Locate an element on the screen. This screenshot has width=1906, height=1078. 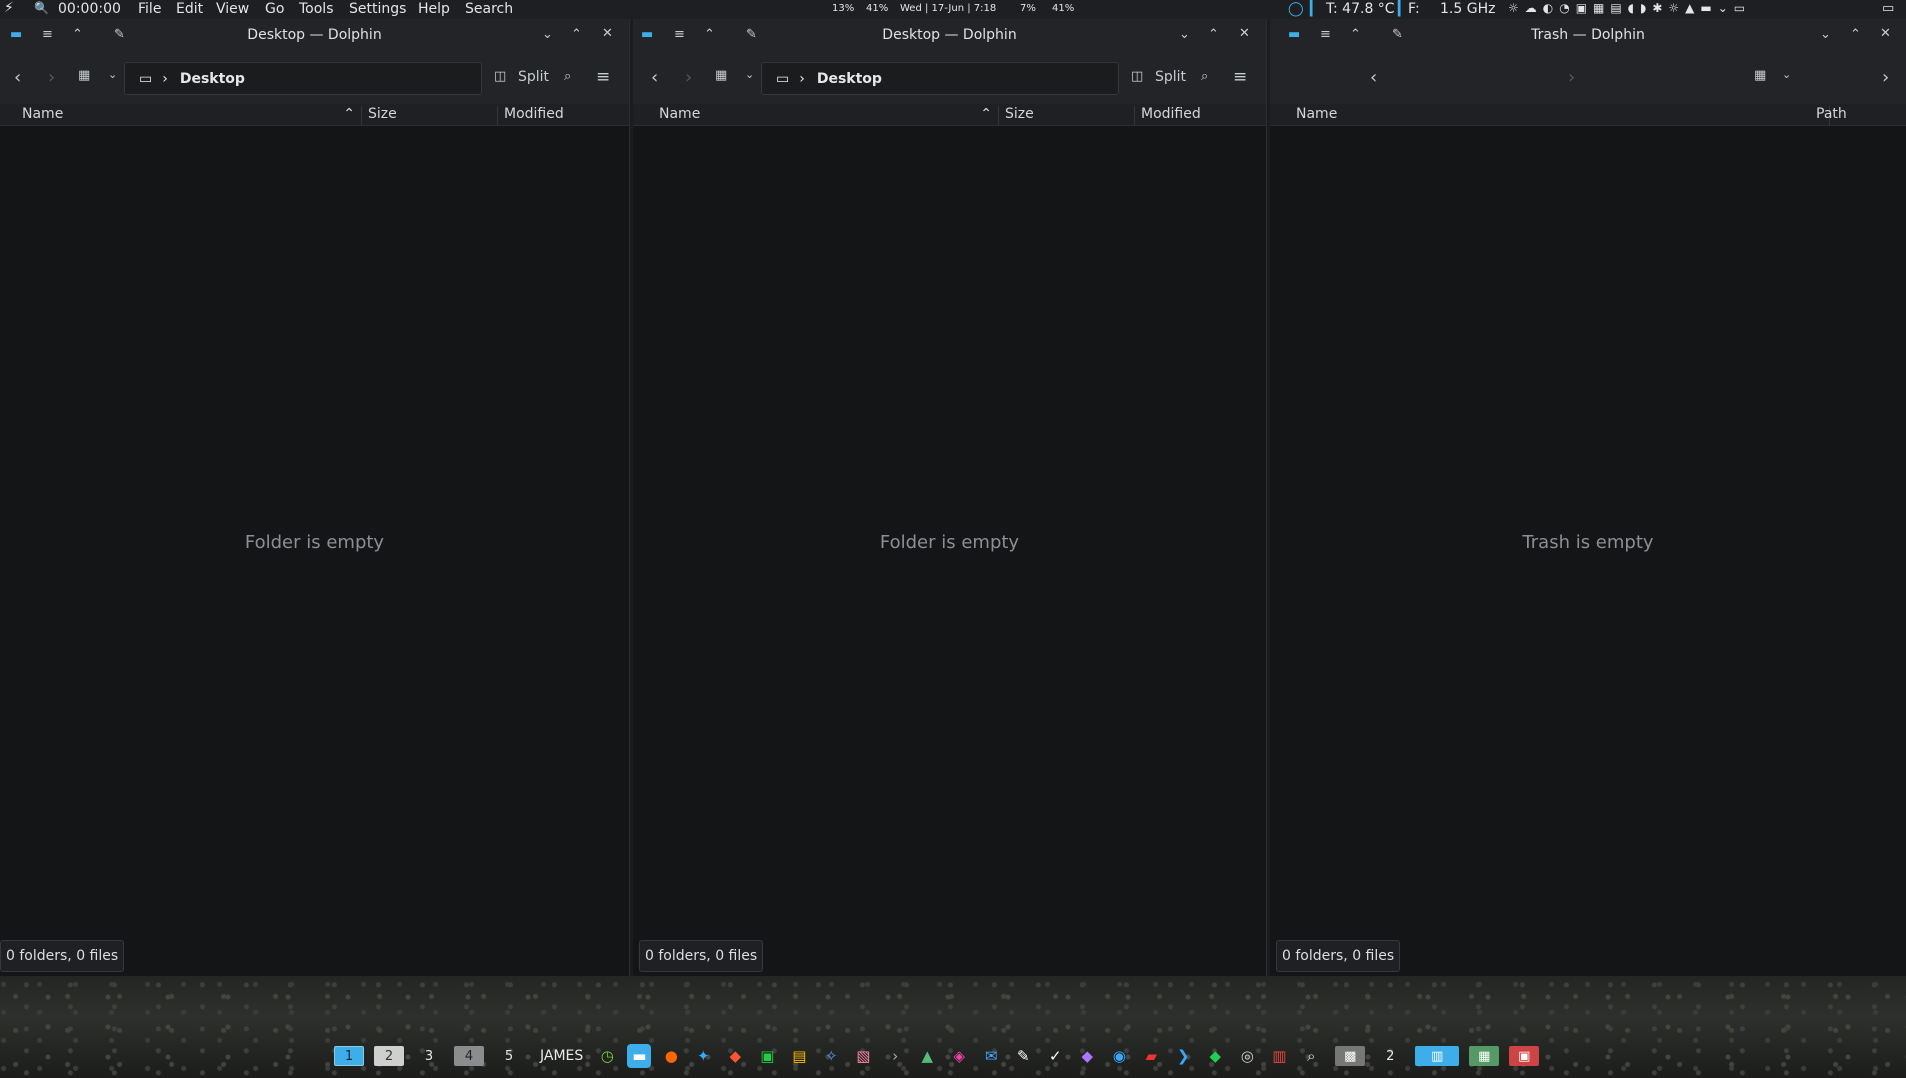
menu-go: Go is located at coordinates (274, 9).